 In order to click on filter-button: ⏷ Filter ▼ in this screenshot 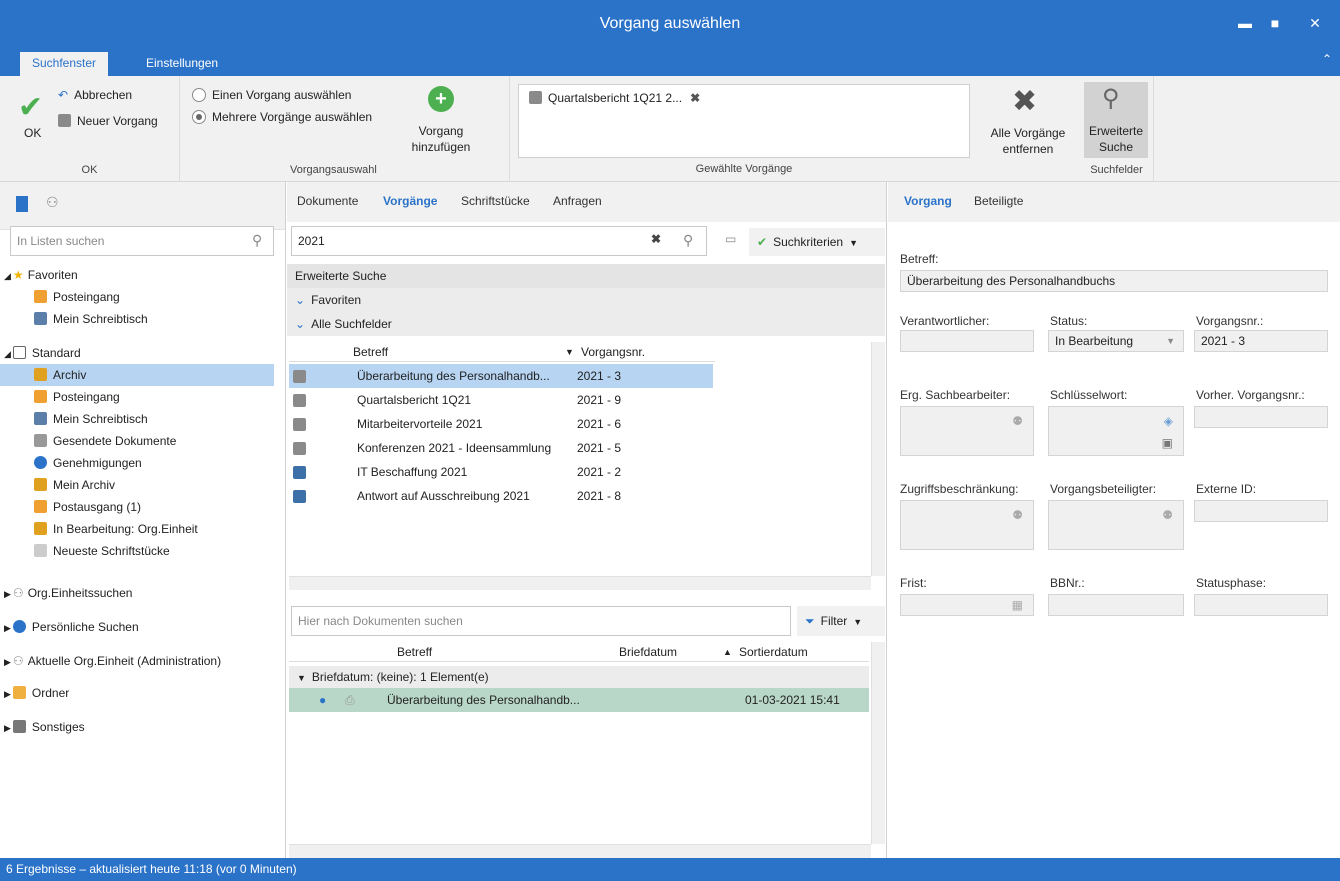, I will do `click(841, 621)`.